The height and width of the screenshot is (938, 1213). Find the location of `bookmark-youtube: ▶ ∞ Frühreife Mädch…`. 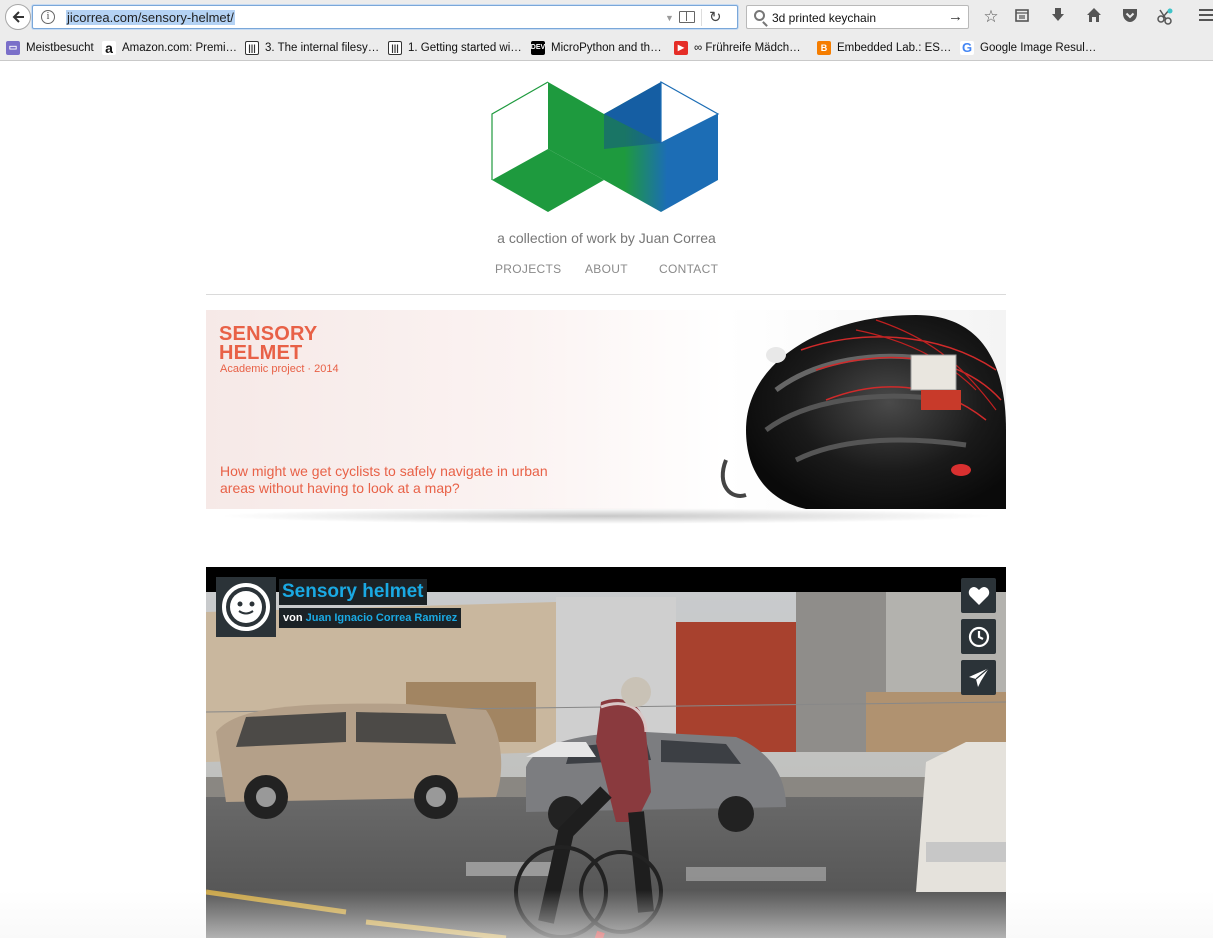

bookmark-youtube: ▶ ∞ Frühreife Mädch… is located at coordinates (737, 47).